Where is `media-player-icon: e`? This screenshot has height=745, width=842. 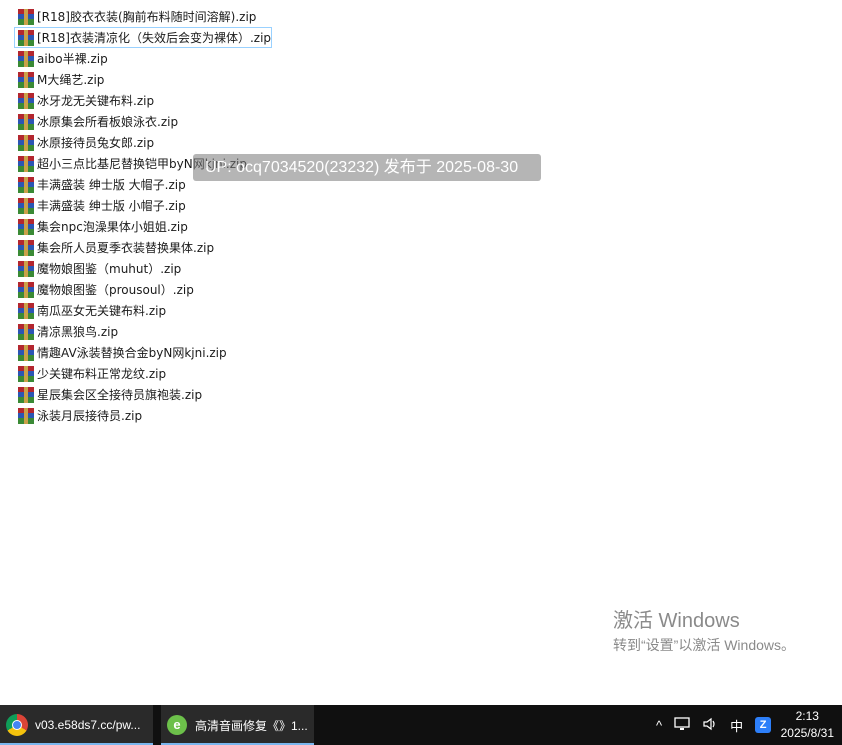
media-player-icon: e is located at coordinates (177, 725).